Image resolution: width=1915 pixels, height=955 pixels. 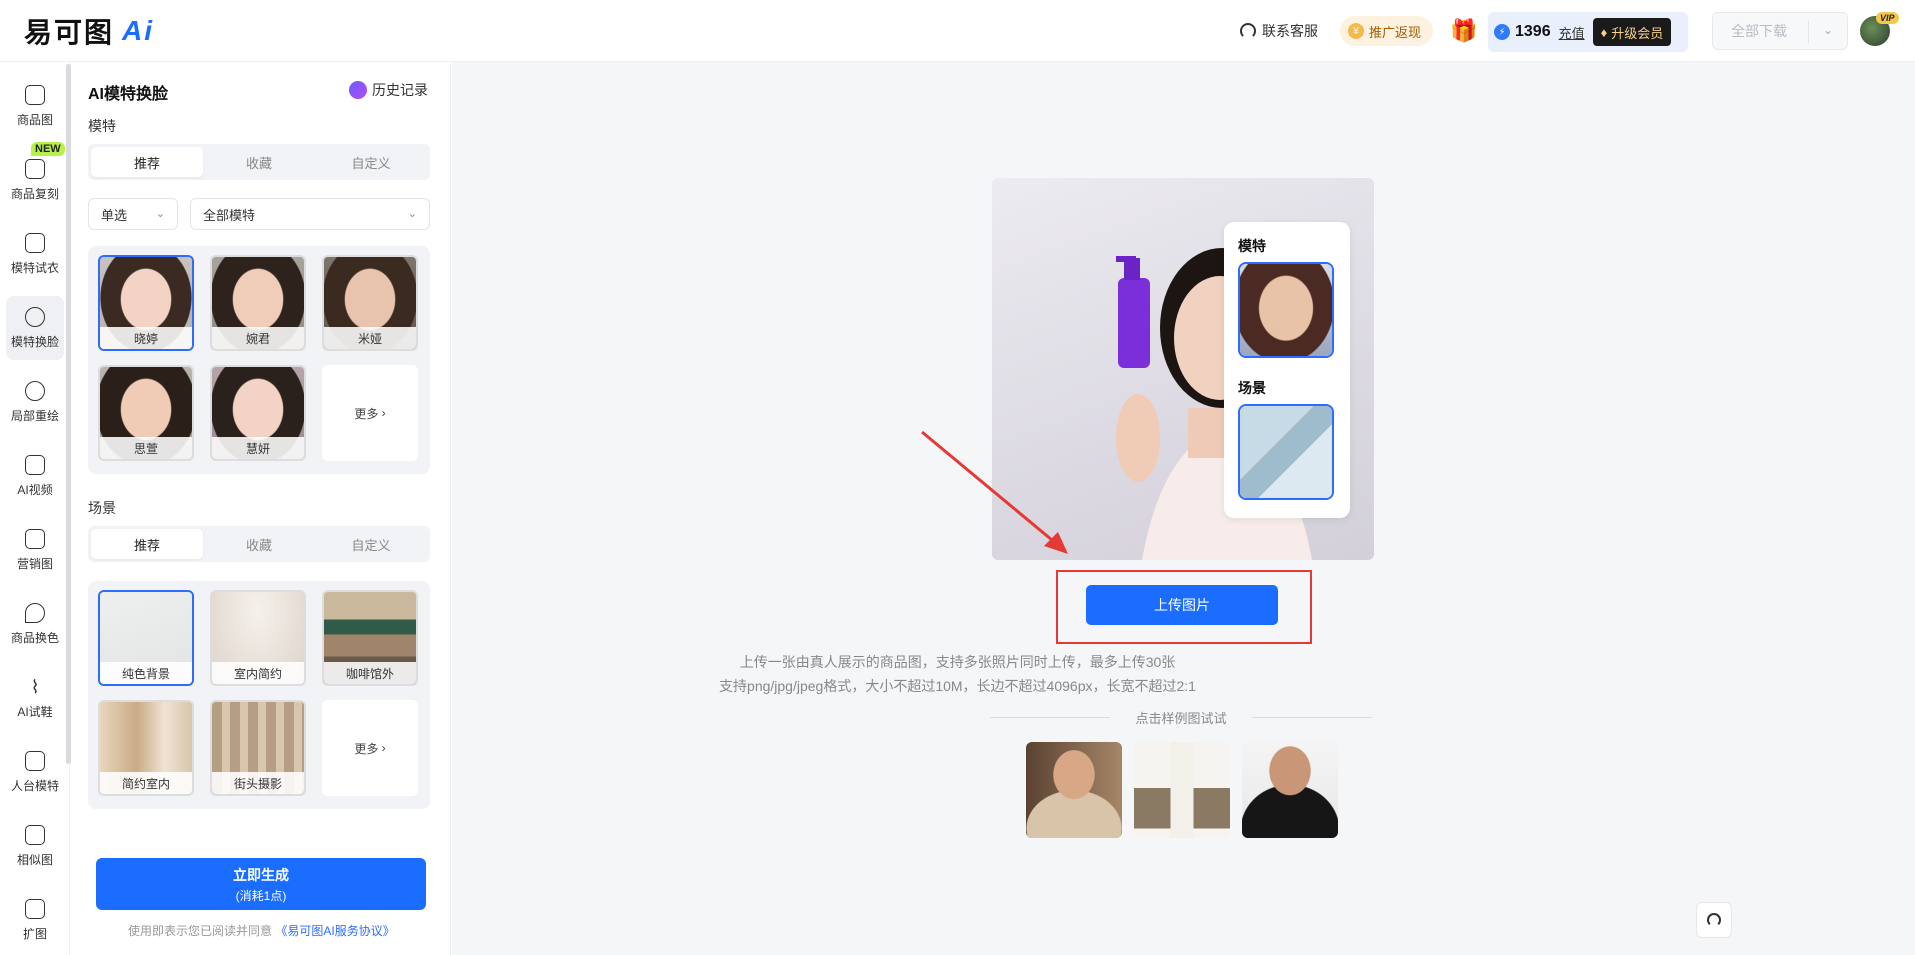 I want to click on floating-support-button, so click(x=1714, y=920).